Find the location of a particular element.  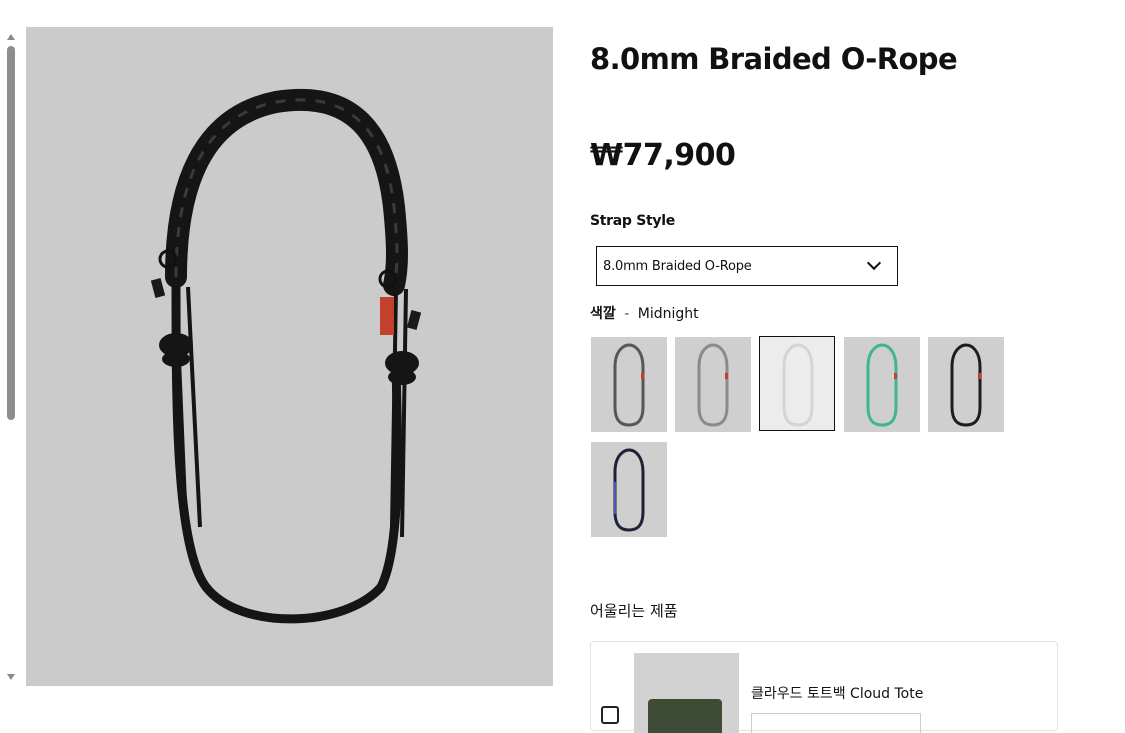

strap-style-select: 8.0mm Braided O-Rope is located at coordinates (747, 266).